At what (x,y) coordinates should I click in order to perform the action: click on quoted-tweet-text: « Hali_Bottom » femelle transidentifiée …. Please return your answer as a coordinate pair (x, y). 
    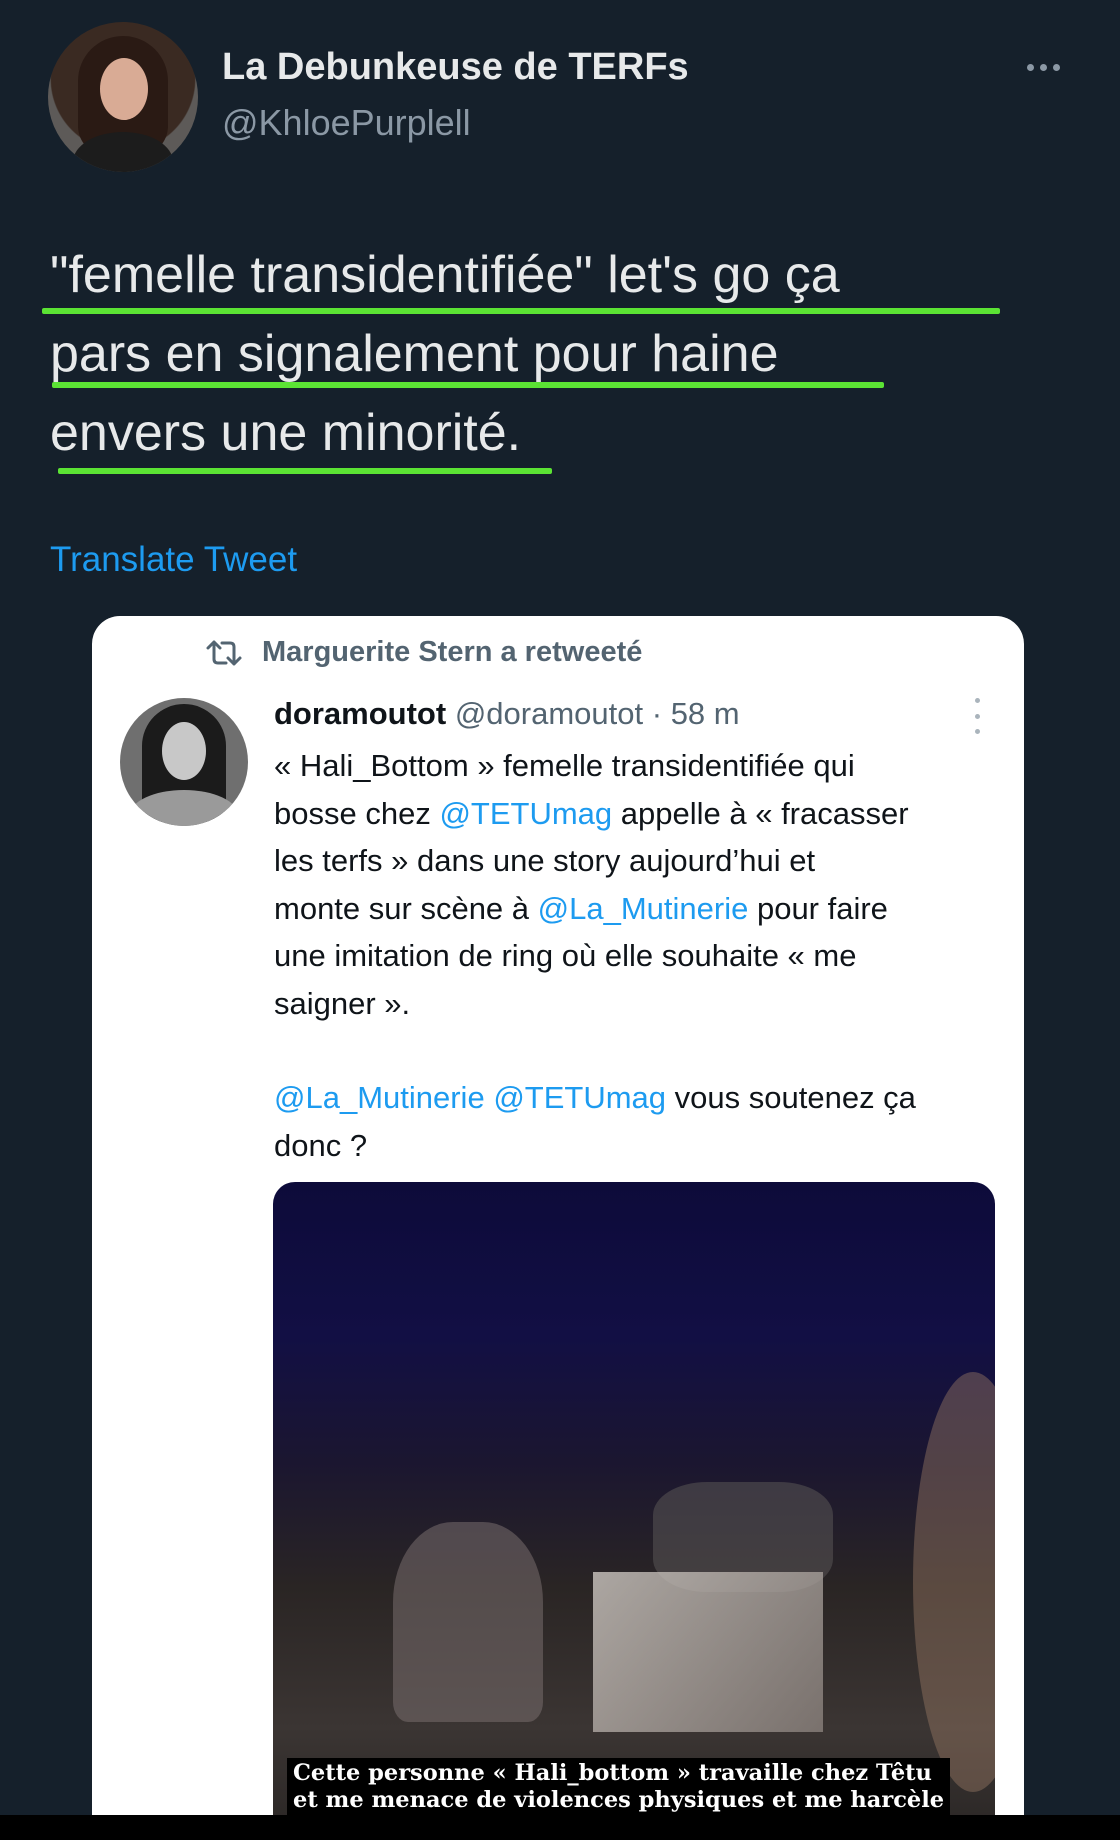
    Looking at the image, I should click on (634, 955).